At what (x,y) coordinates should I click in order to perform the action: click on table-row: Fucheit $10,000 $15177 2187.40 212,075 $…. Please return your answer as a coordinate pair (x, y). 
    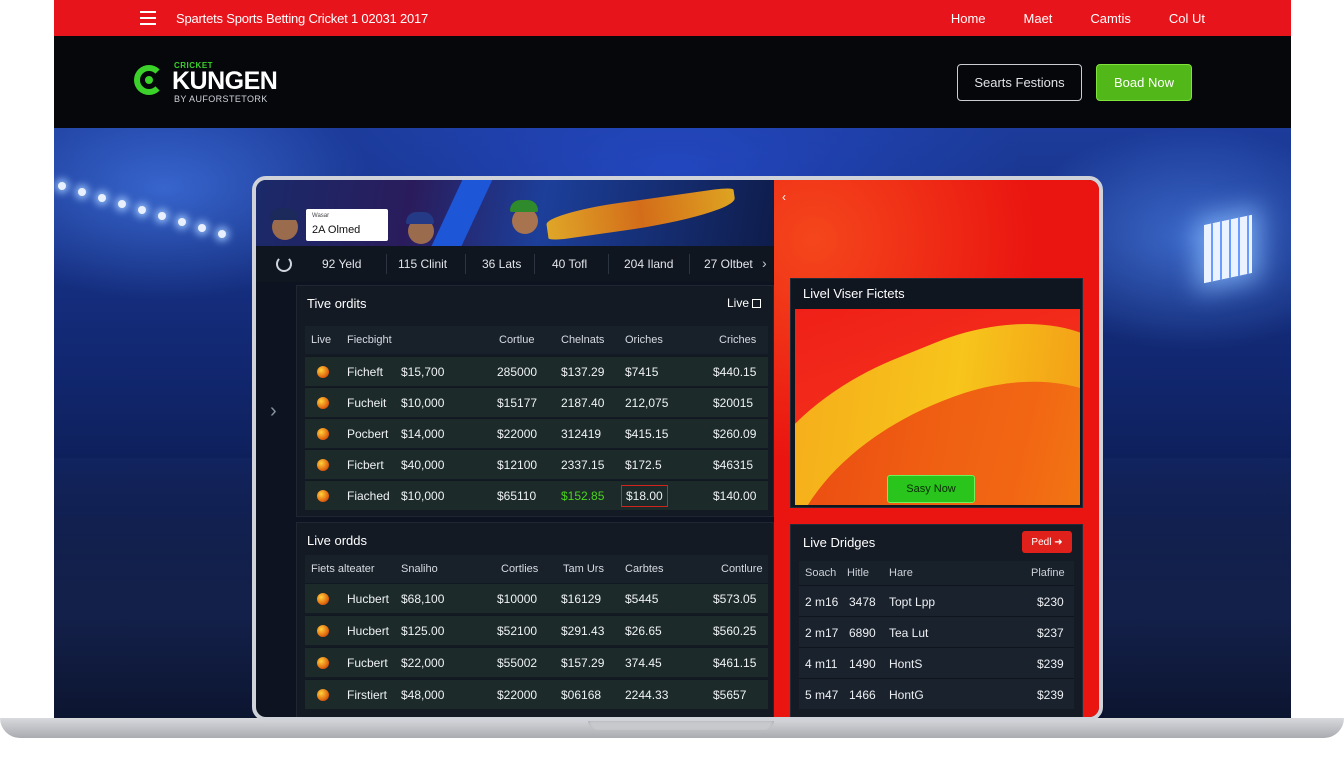
    Looking at the image, I should click on (536, 402).